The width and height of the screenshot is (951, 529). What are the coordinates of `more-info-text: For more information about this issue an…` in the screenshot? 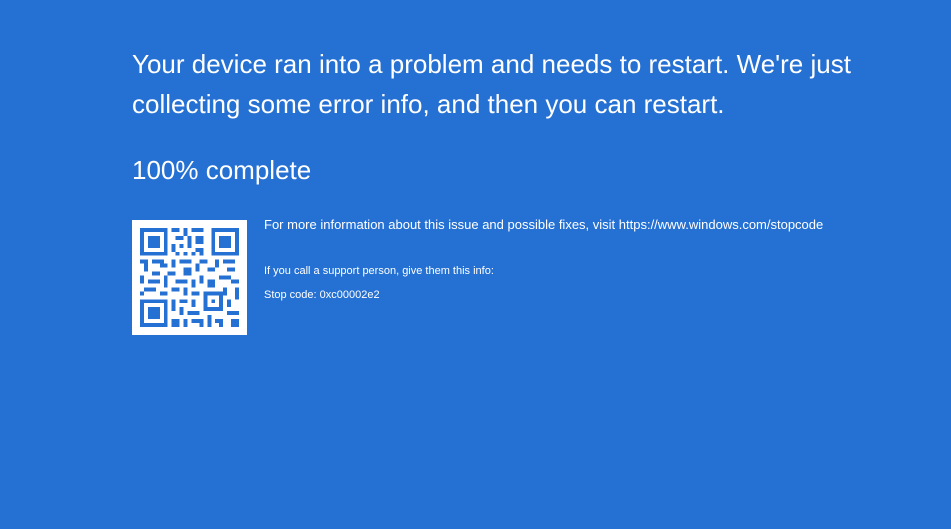 It's located at (544, 224).